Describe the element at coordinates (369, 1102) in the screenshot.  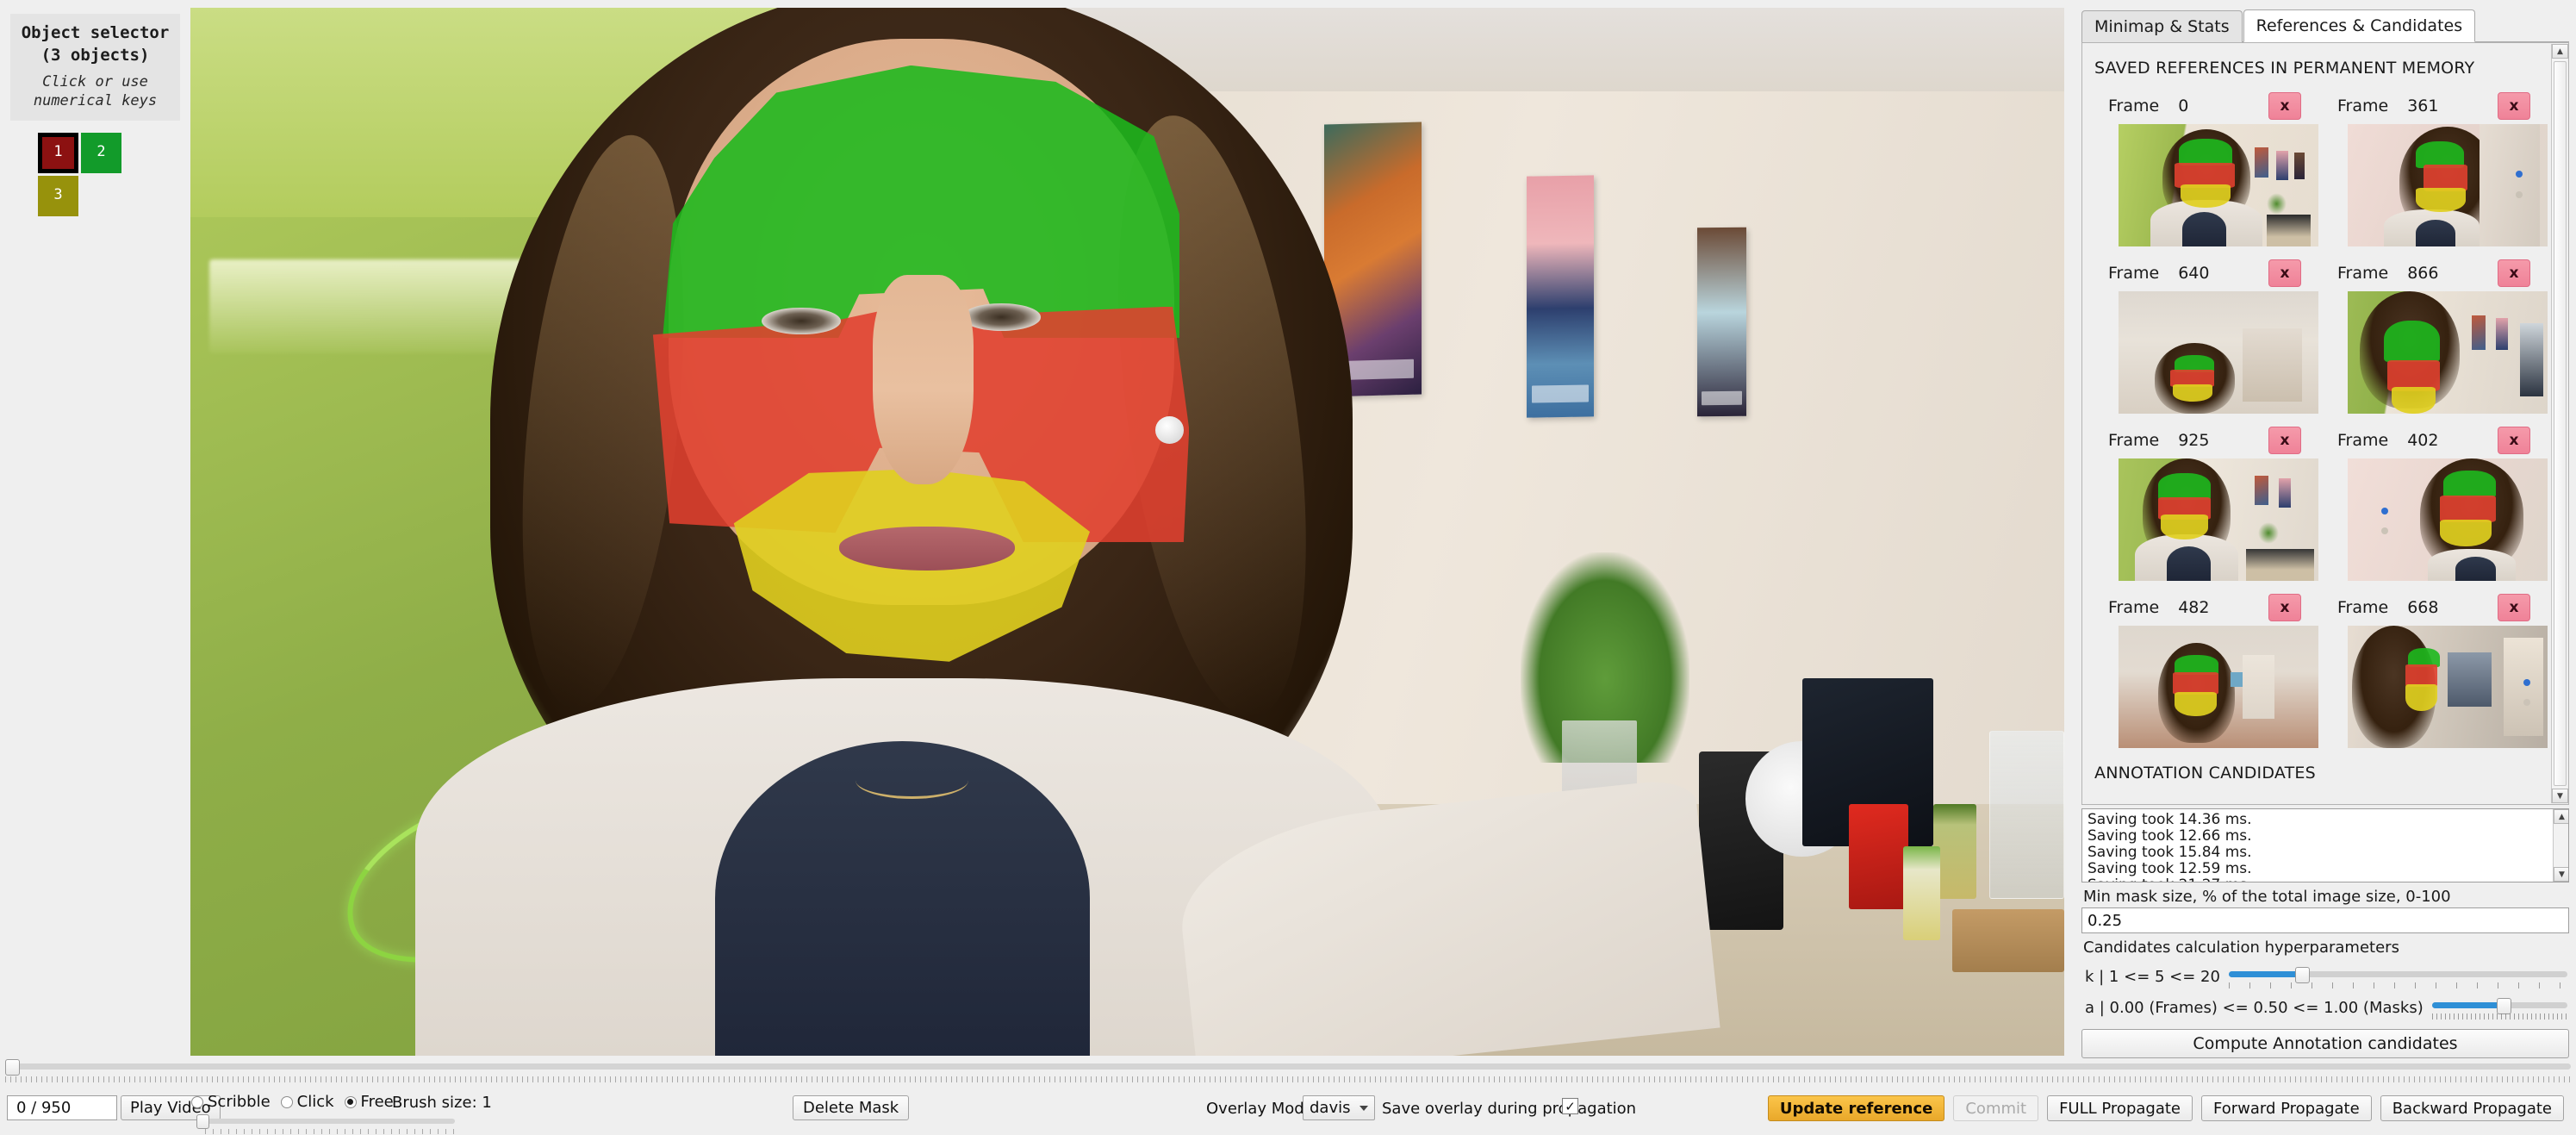
I see `mode-free: Free` at that location.